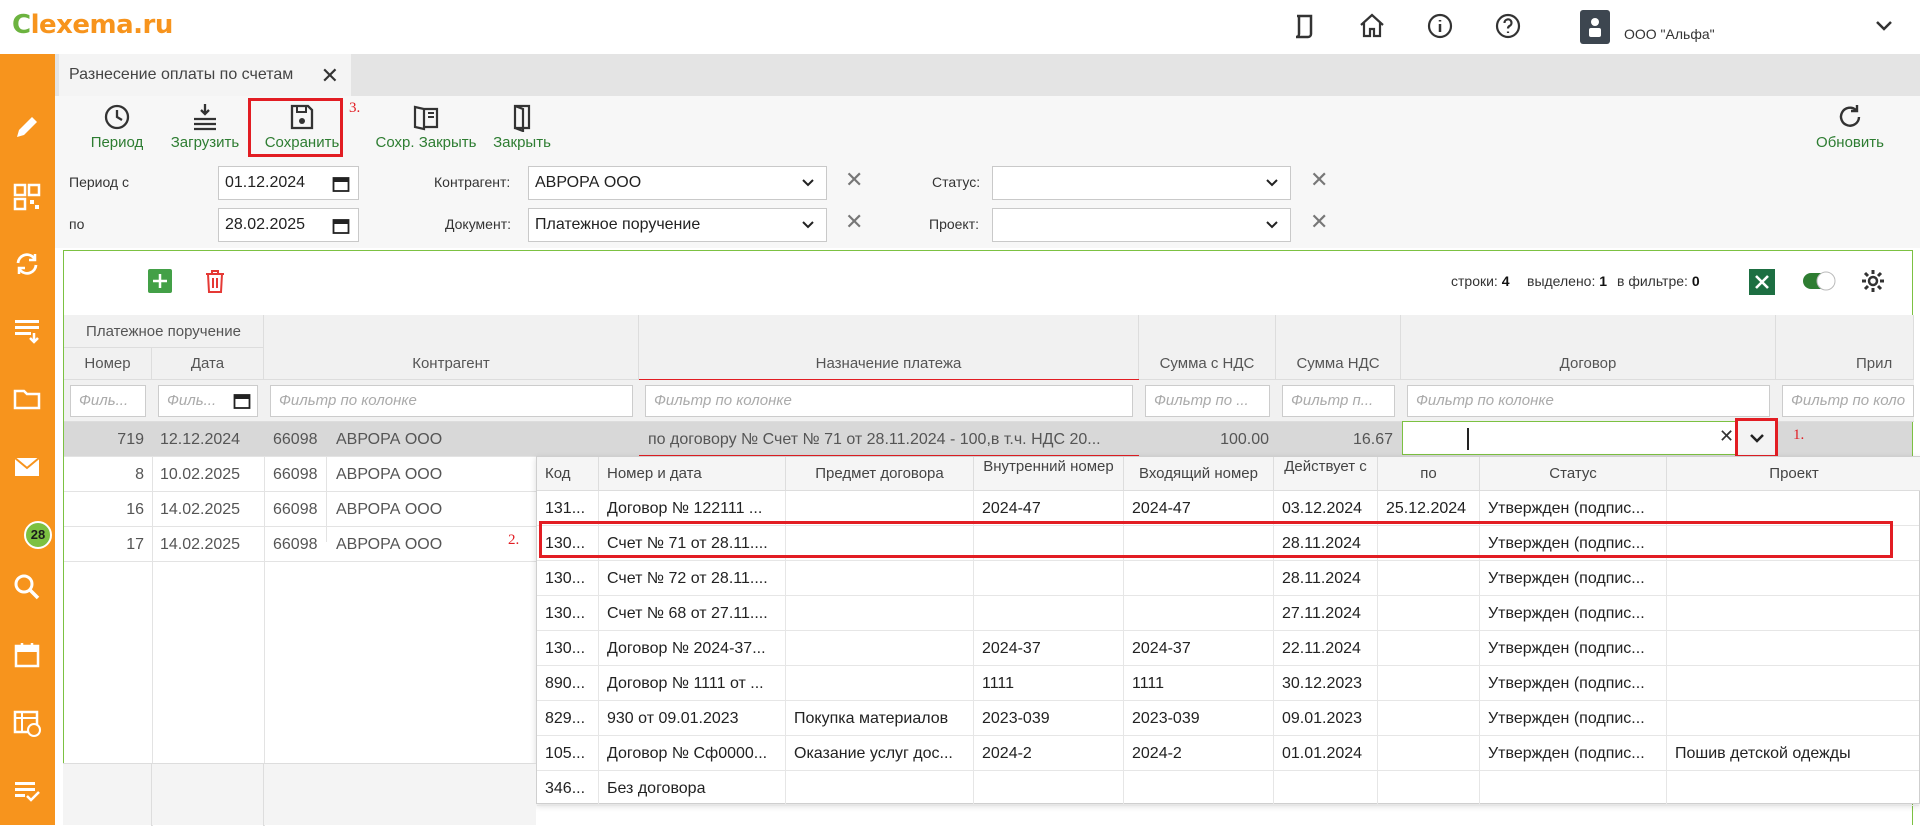 This screenshot has width=1920, height=826. Describe the element at coordinates (27, 587) in the screenshot. I see `search-icon` at that location.